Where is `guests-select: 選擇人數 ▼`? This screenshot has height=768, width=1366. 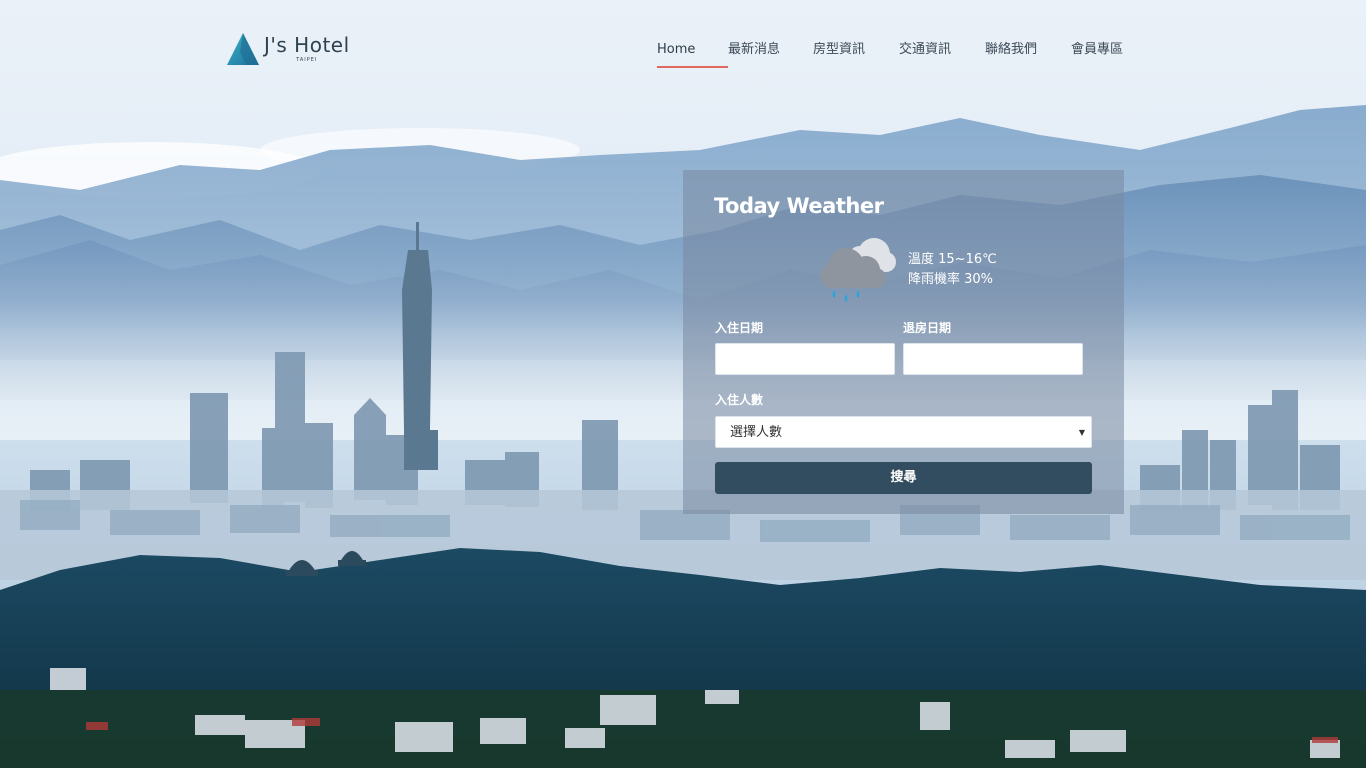 guests-select: 選擇人數 ▼ is located at coordinates (903, 432).